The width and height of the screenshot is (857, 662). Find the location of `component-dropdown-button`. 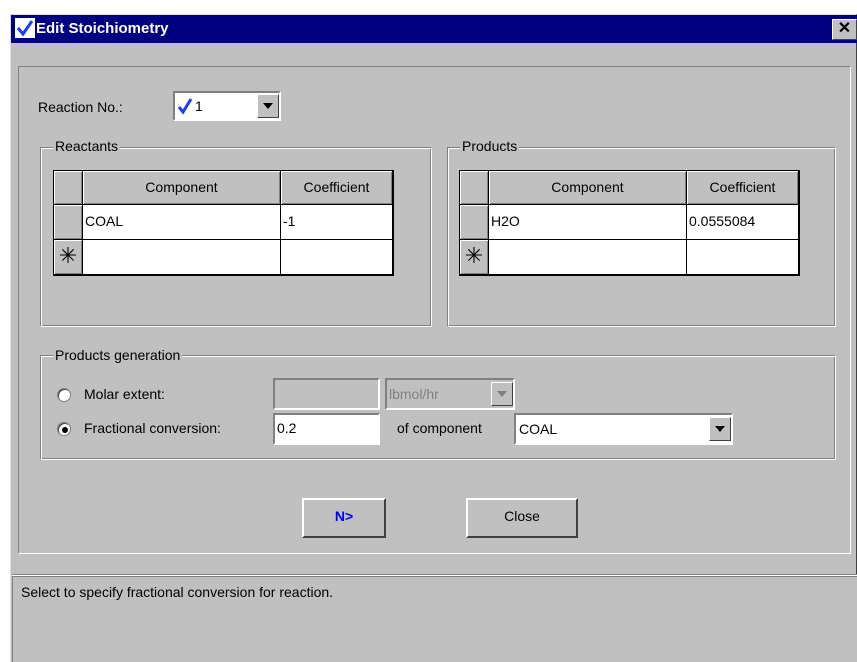

component-dropdown-button is located at coordinates (720, 429).